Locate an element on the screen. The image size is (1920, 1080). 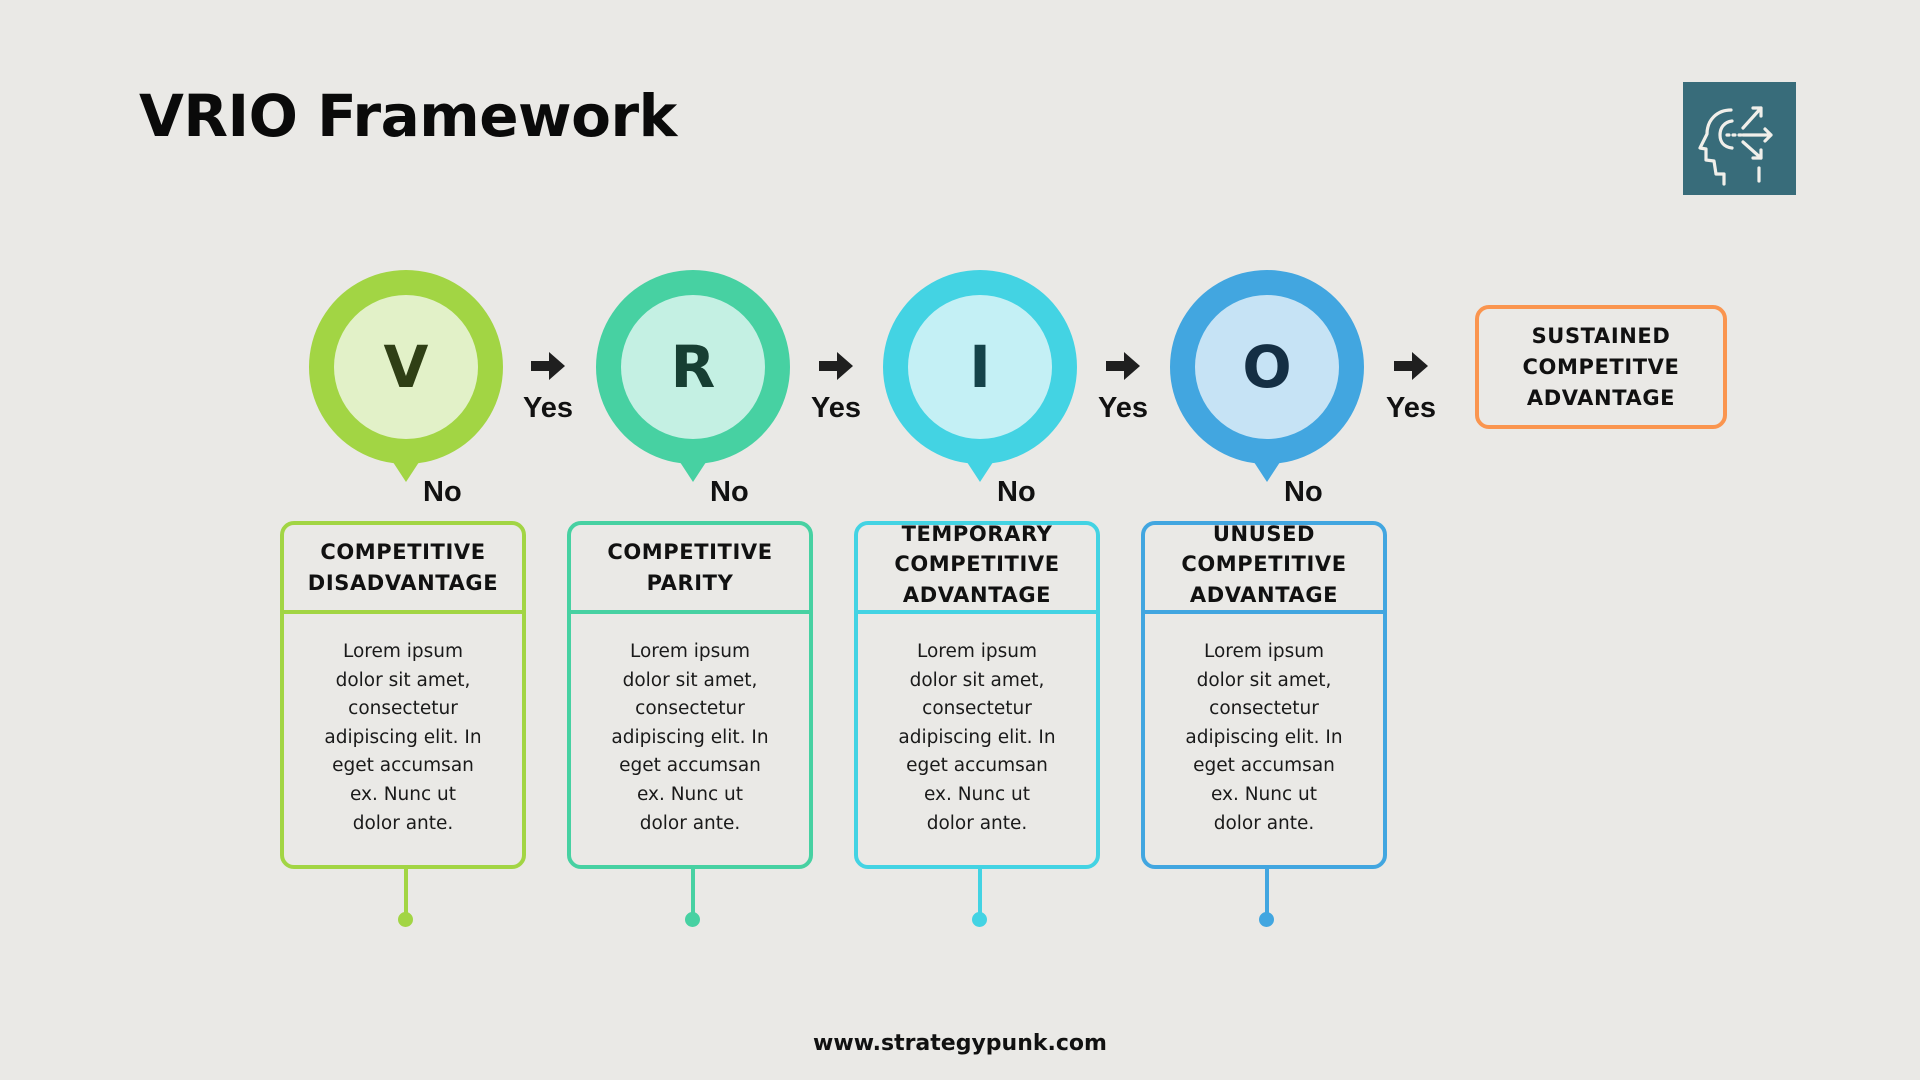
outcome-title: COMPETITIVE PARITY is located at coordinates (690, 569).